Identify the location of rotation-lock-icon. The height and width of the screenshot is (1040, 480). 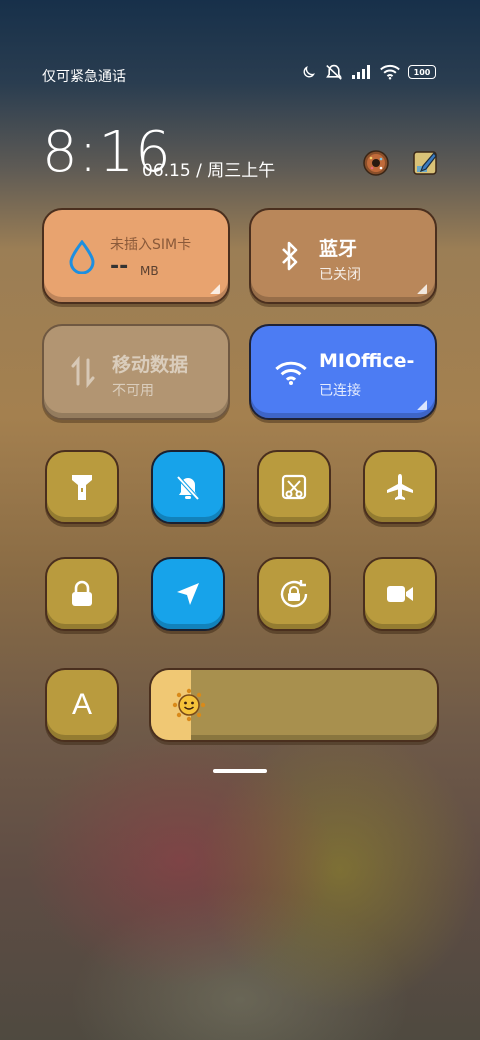
(294, 594).